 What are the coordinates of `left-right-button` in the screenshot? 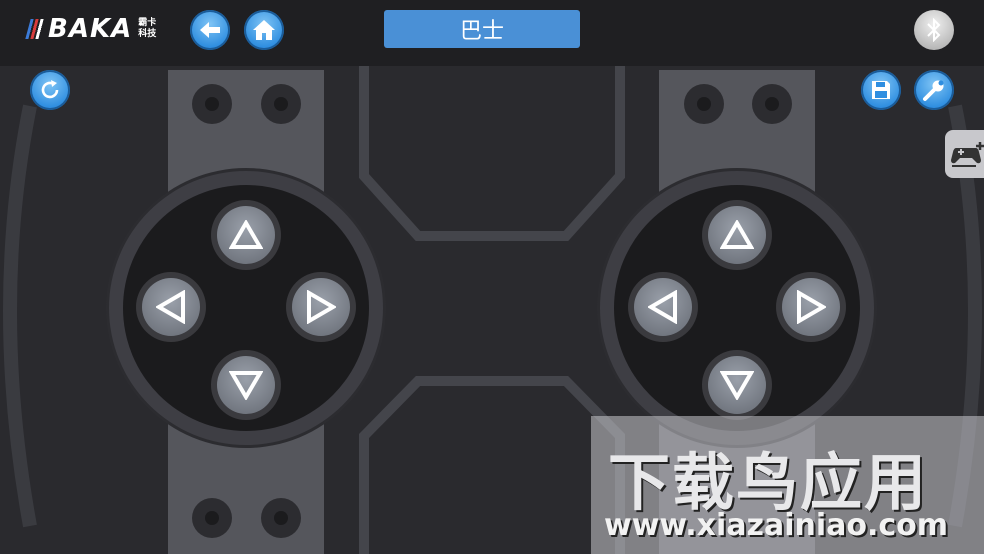 It's located at (321, 307).